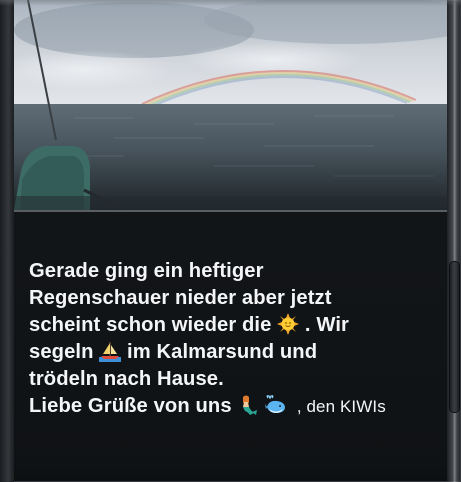 The height and width of the screenshot is (482, 461). I want to click on message-line-4: segeln im Kalmarsund und, so click(234, 352).